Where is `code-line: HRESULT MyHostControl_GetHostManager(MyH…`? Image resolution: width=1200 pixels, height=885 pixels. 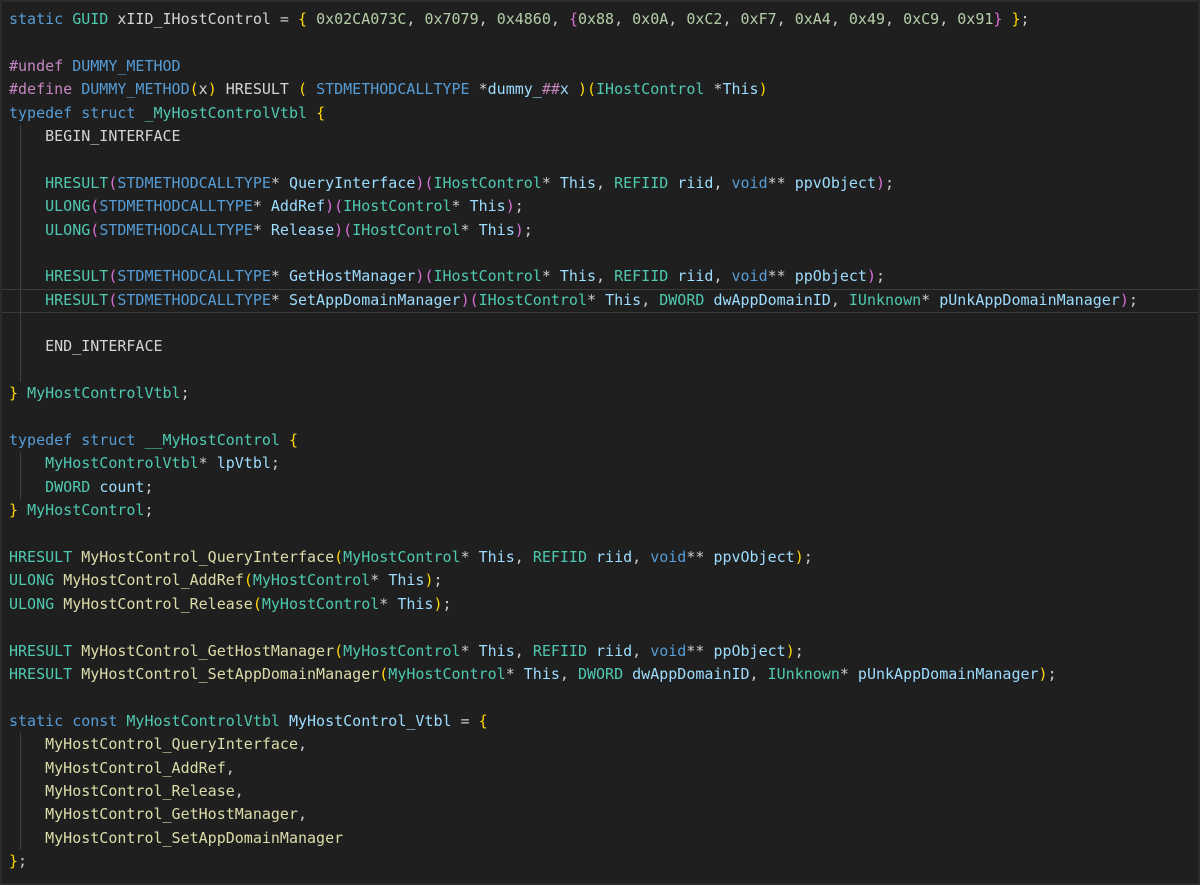 code-line: HRESULT MyHostControl_GetHostManager(MyH… is located at coordinates (573, 651).